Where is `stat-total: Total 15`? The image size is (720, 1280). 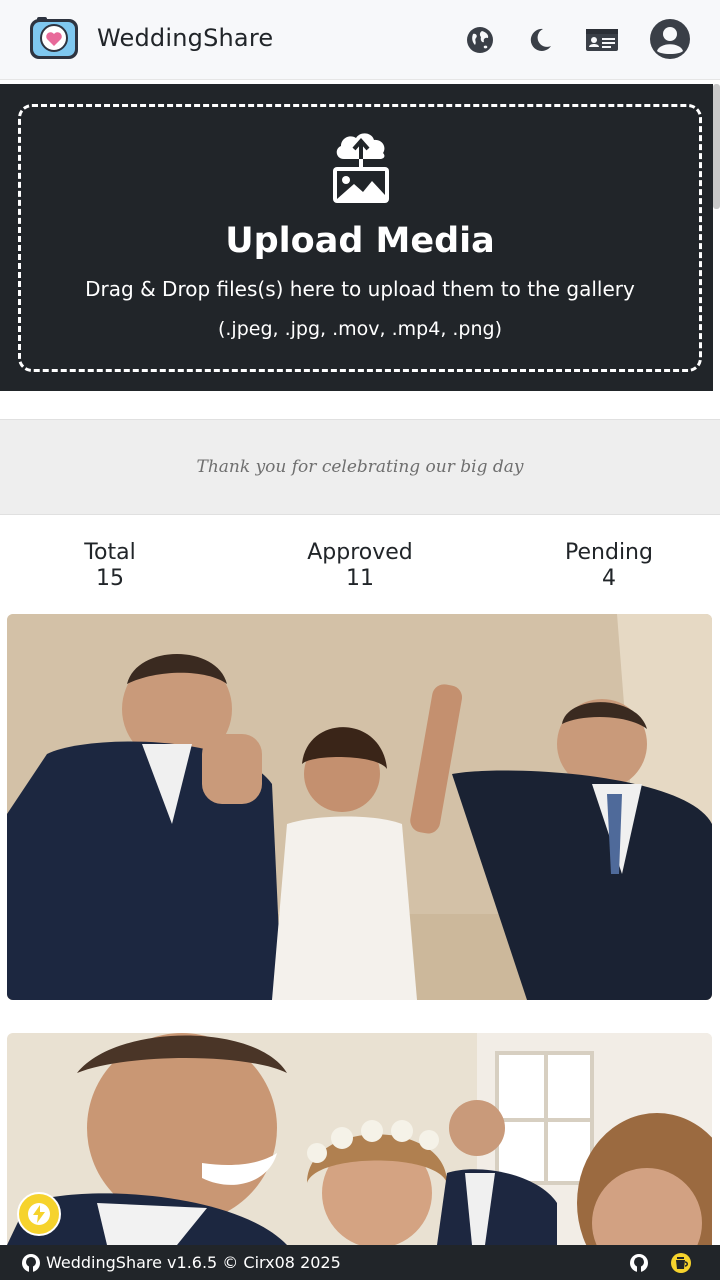
stat-total: Total 15 is located at coordinates (110, 566).